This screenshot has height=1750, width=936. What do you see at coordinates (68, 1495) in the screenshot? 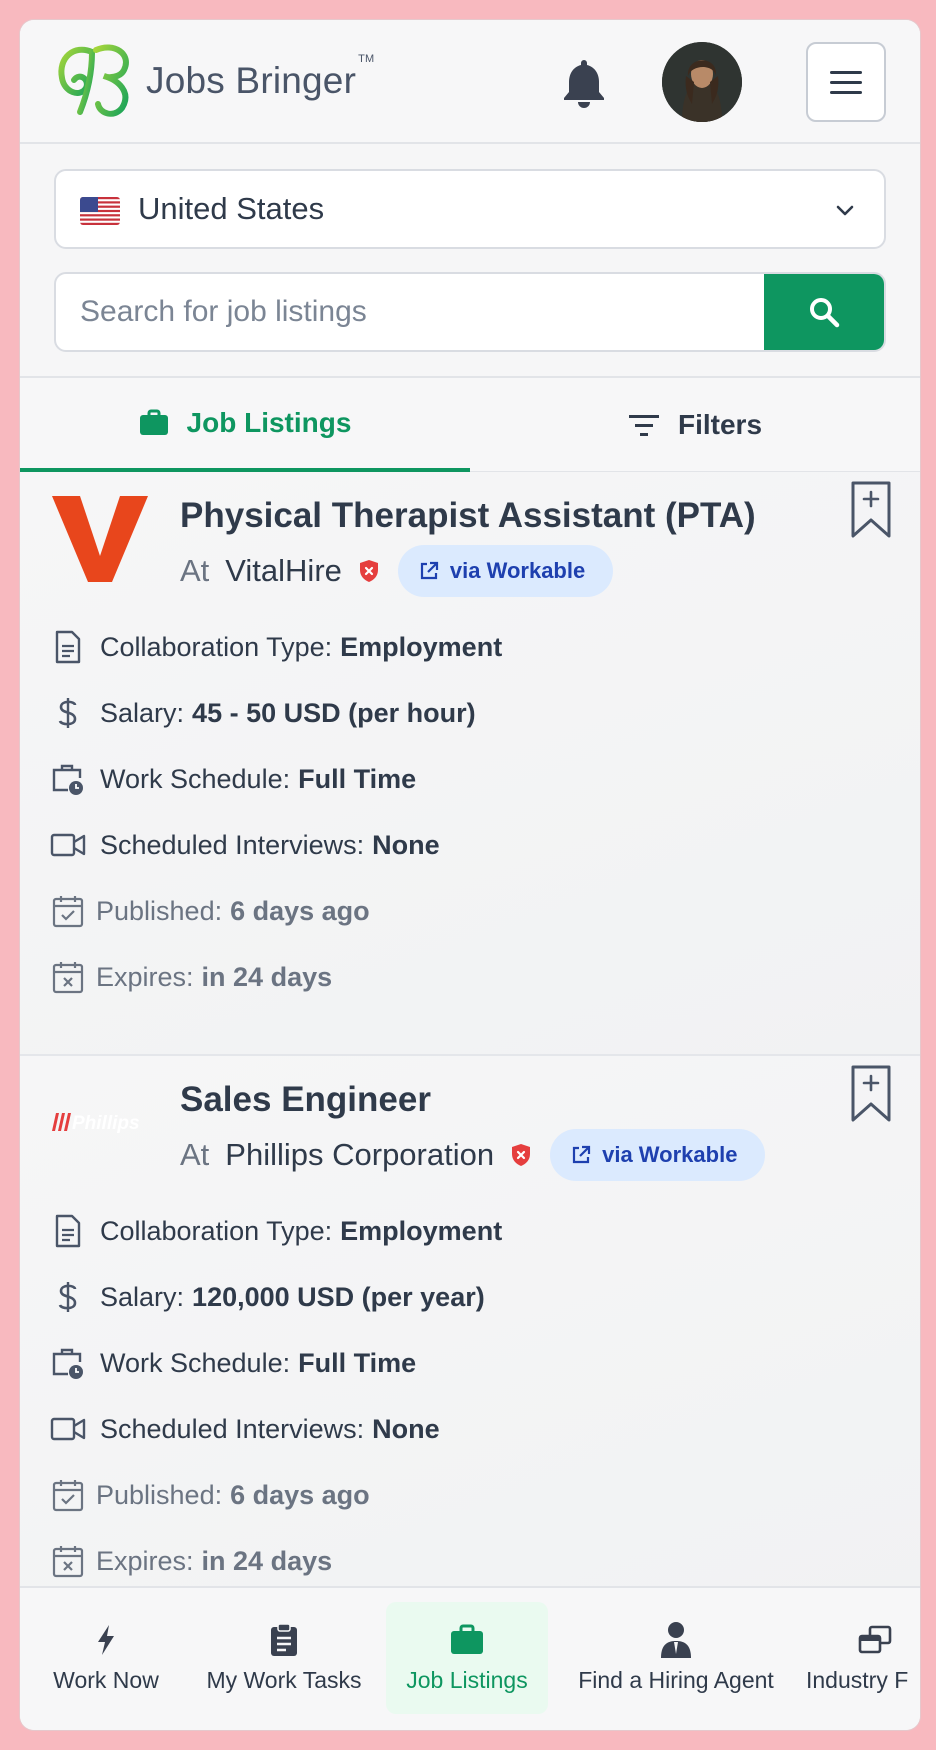
I see `calendar-check-icon` at bounding box center [68, 1495].